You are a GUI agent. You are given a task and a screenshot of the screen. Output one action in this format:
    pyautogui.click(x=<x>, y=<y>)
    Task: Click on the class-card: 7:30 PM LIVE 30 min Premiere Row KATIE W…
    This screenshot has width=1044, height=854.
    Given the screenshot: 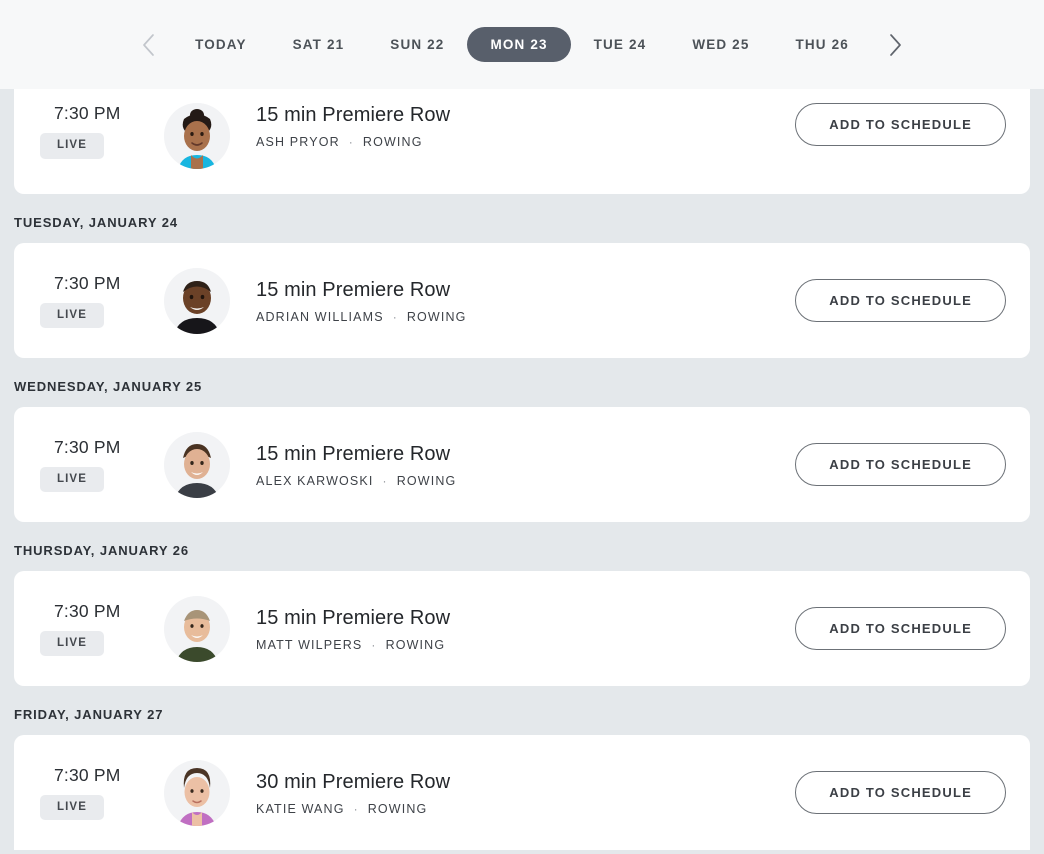 What is the action you would take?
    pyautogui.click(x=522, y=792)
    